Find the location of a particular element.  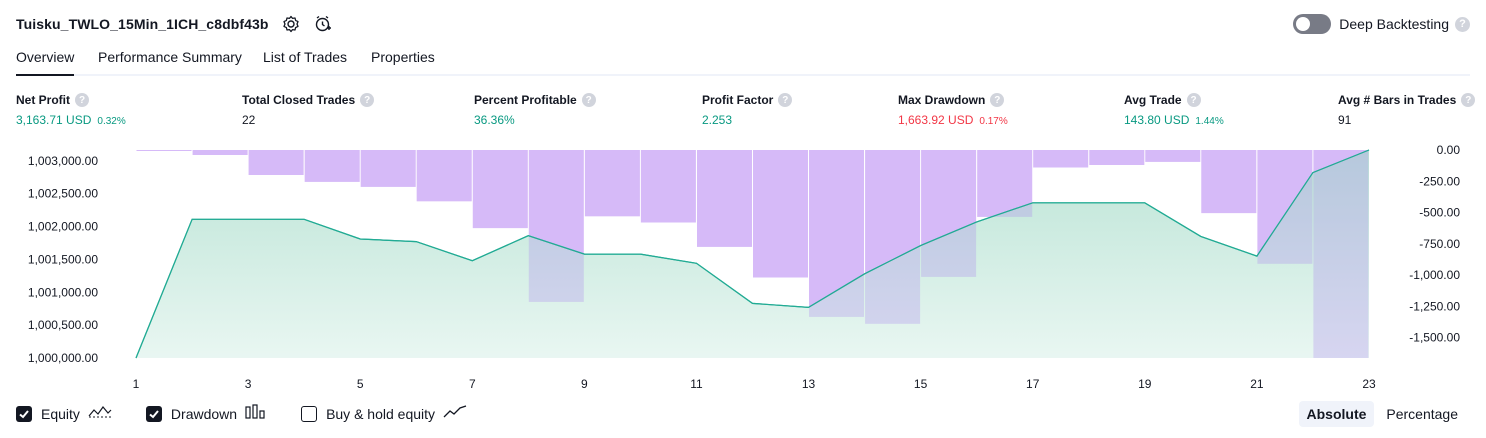

left-axis-tick-label: 1,001,500.00 is located at coordinates (63, 259).